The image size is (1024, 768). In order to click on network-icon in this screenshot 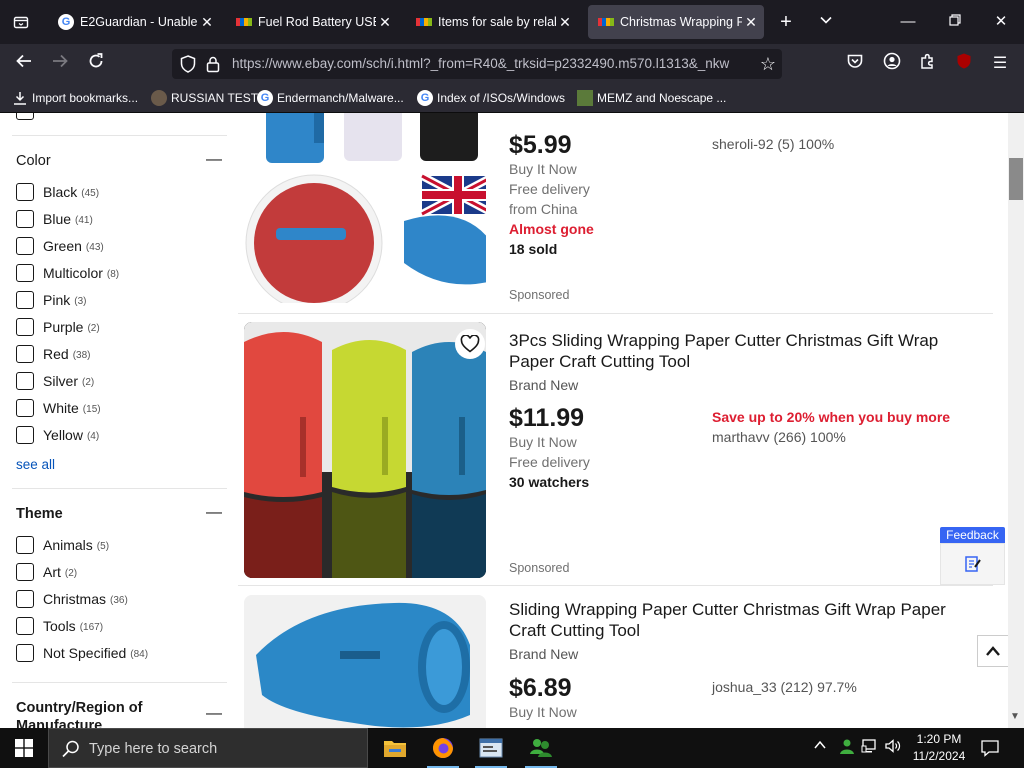, I will do `click(870, 748)`.